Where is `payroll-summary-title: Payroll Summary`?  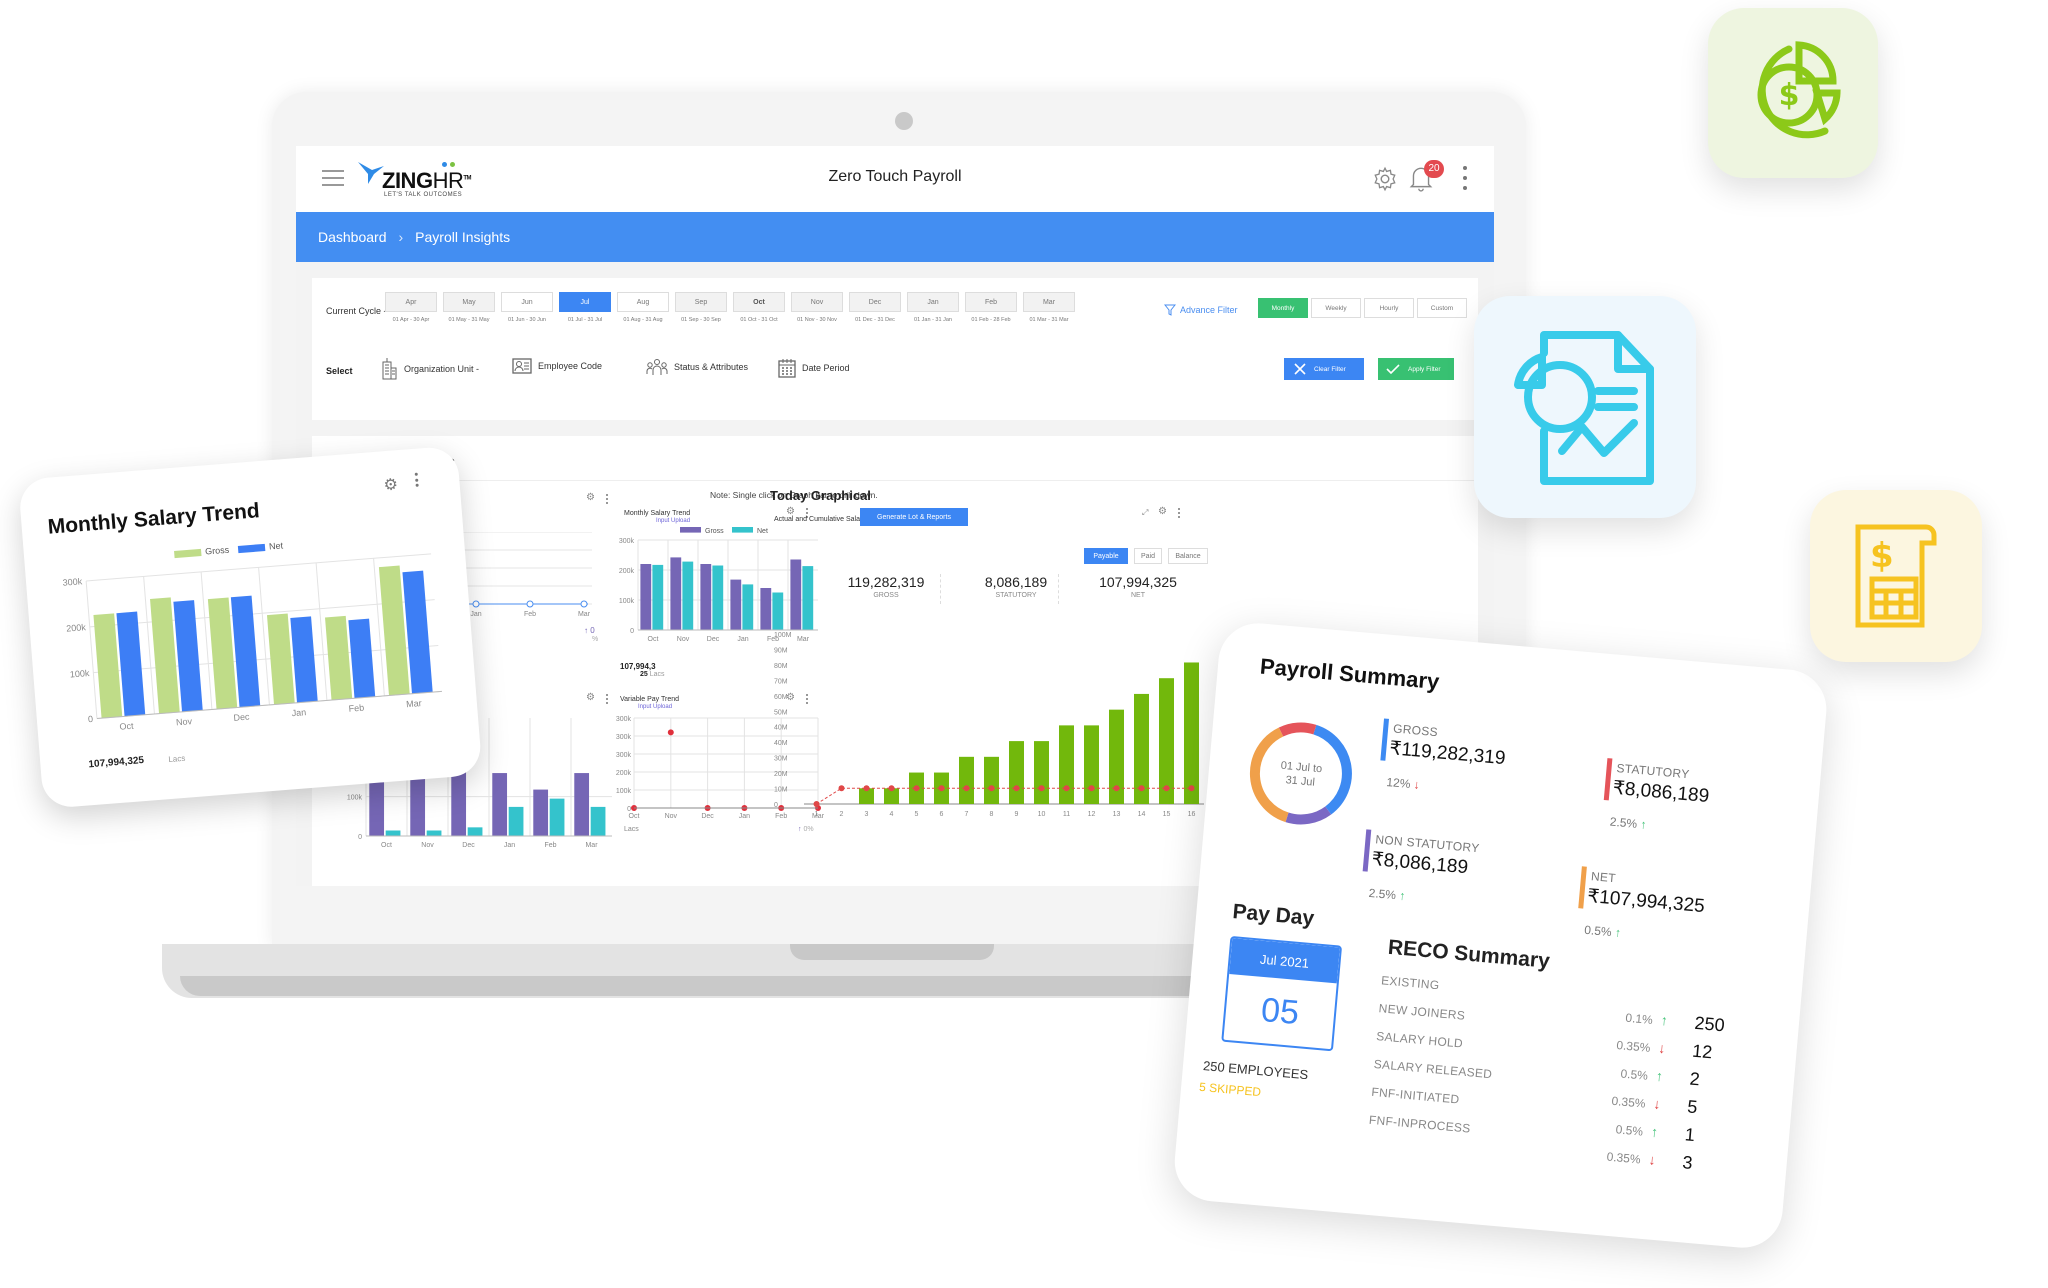 payroll-summary-title: Payroll Summary is located at coordinates (1350, 674).